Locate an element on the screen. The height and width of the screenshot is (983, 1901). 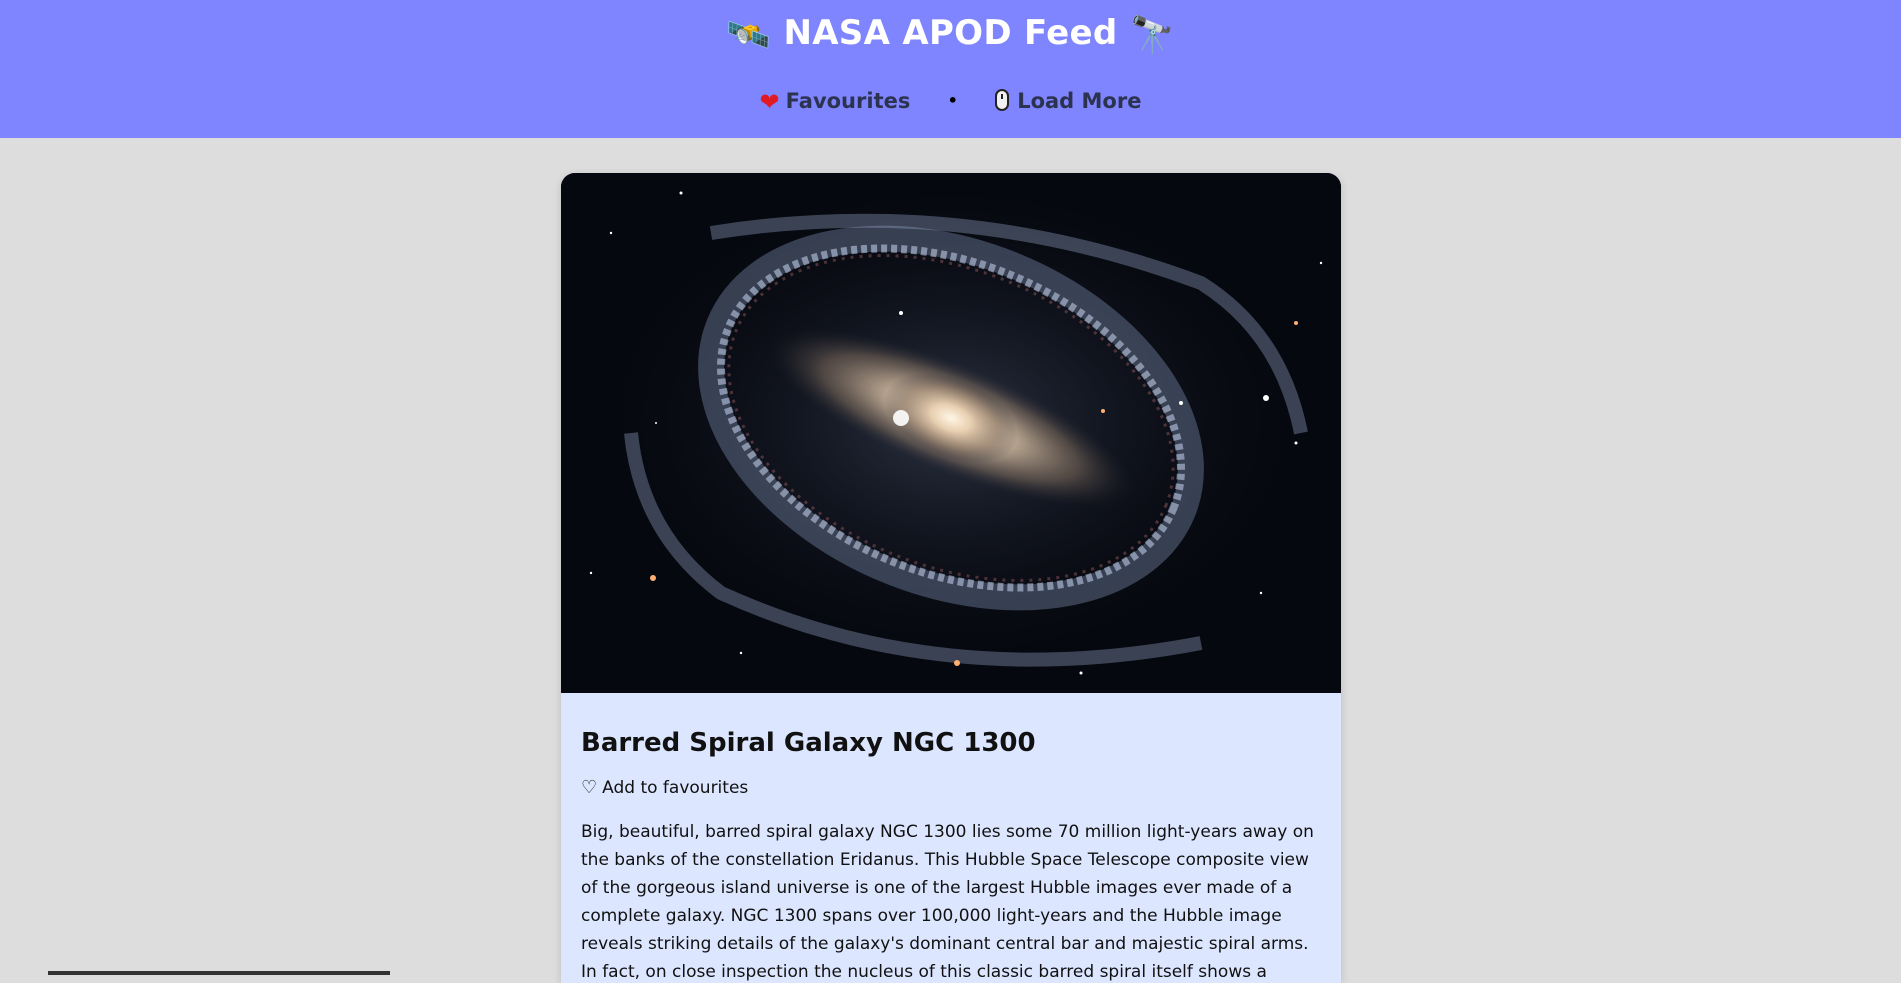
load-more-link: Load More is located at coordinates (1068, 101).